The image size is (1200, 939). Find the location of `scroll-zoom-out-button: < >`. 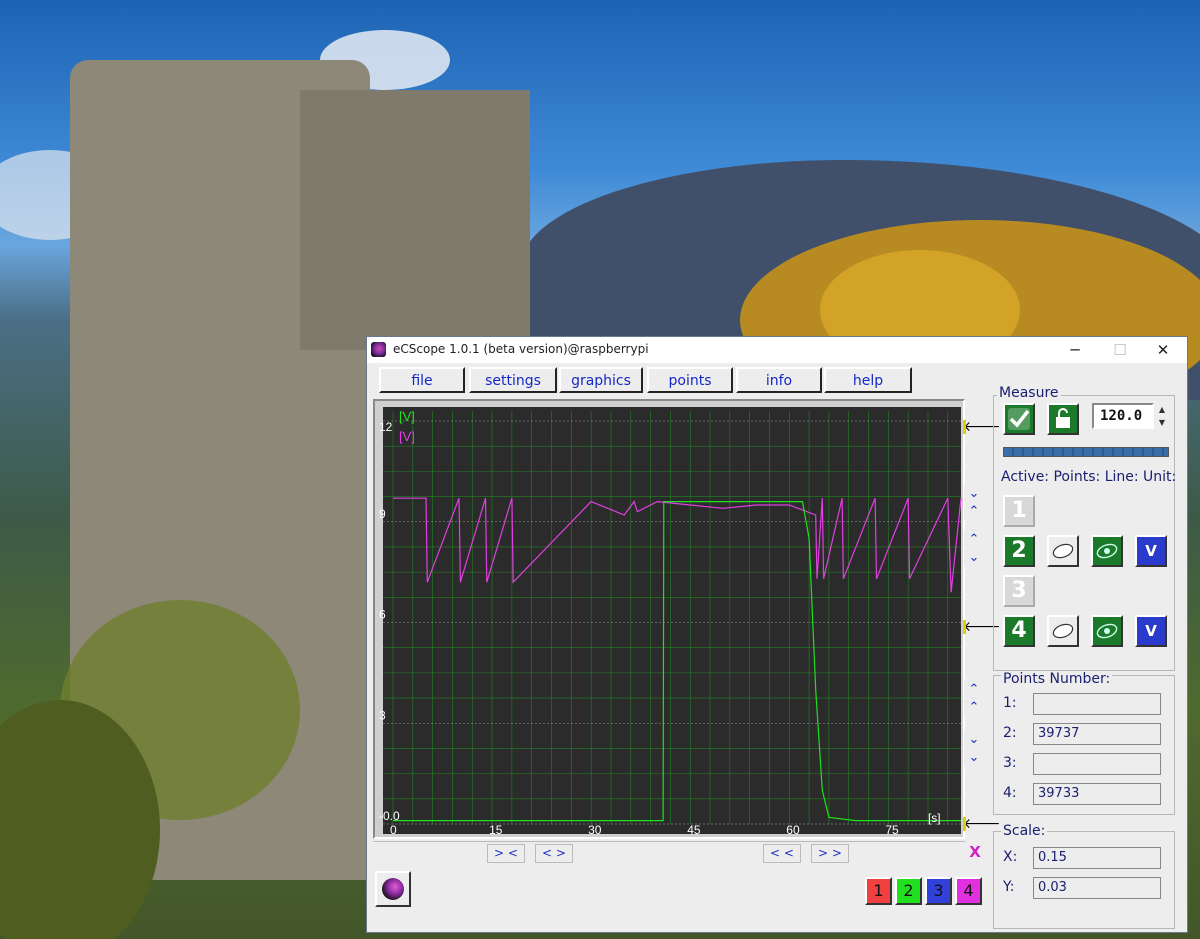

scroll-zoom-out-button: < > is located at coordinates (554, 853).